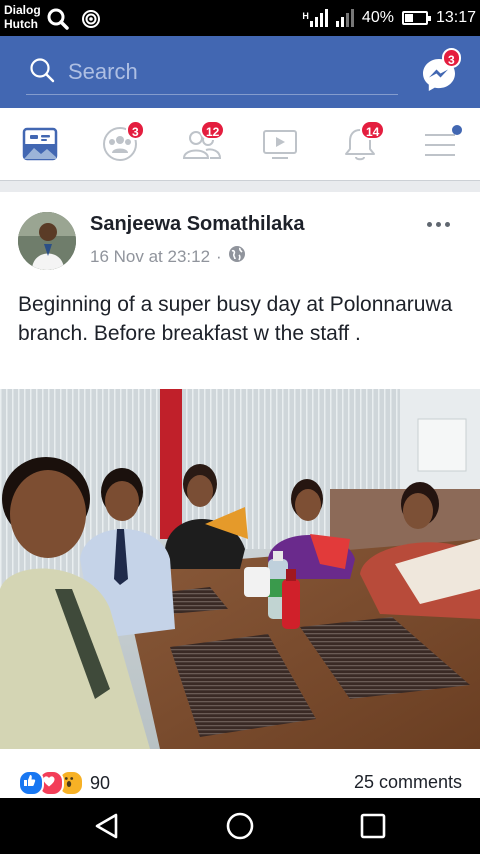  What do you see at coordinates (213, 130) in the screenshot?
I see `friend-requests-badge: 12` at bounding box center [213, 130].